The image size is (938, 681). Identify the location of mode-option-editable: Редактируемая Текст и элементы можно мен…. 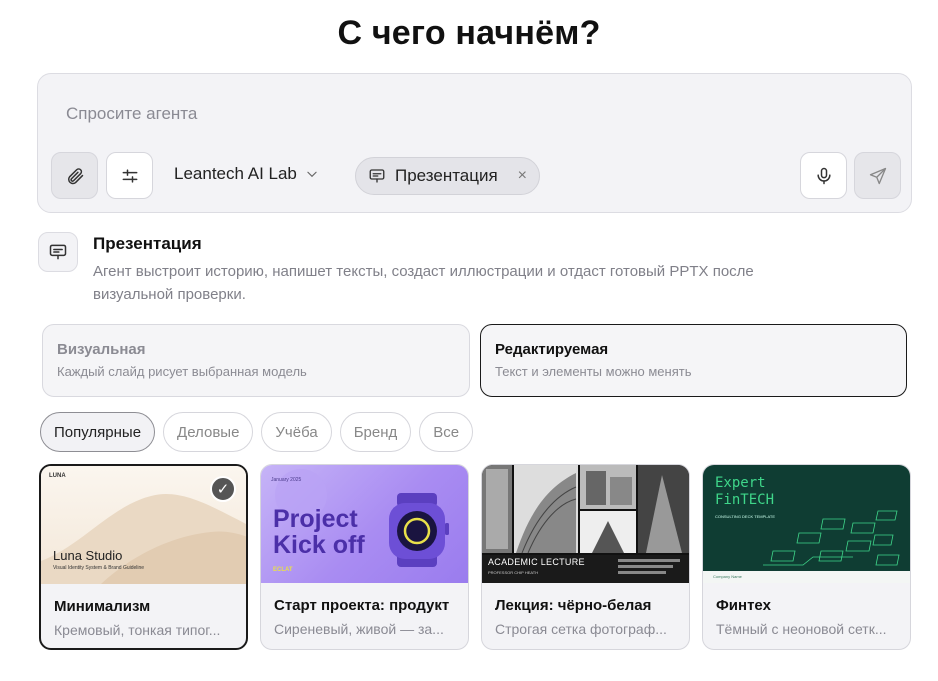
(693, 360).